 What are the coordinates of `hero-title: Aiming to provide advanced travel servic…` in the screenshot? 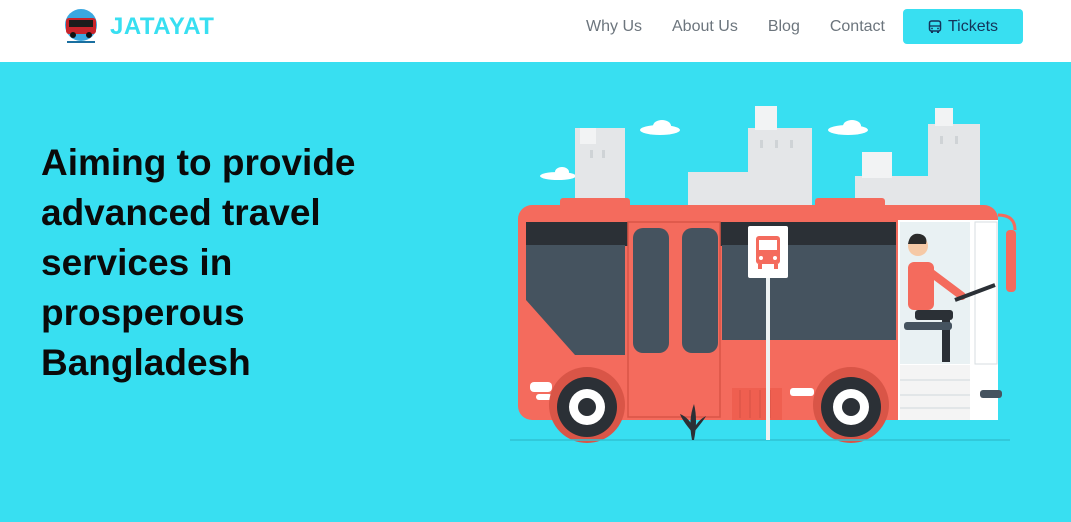 It's located at (198, 262).